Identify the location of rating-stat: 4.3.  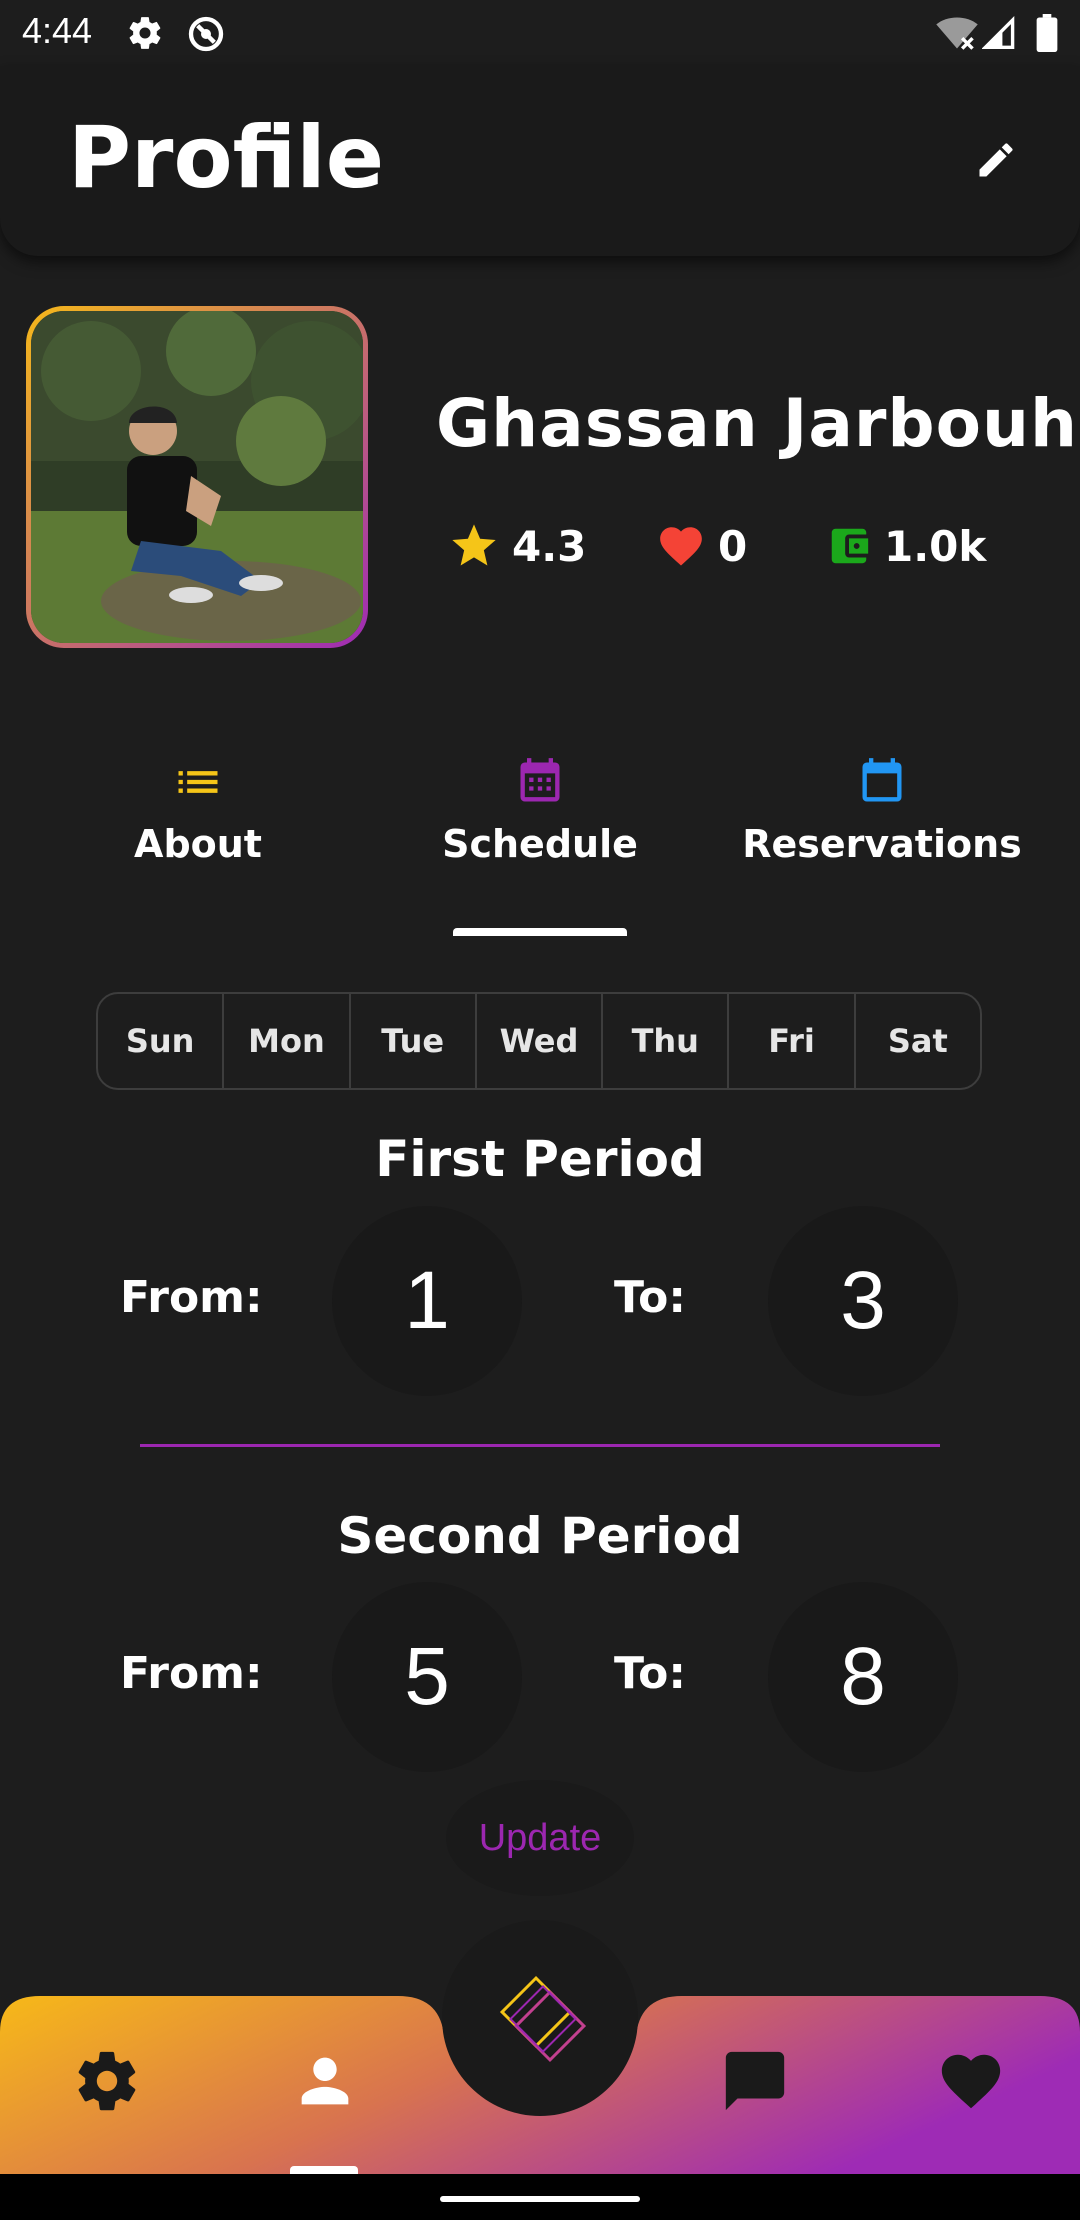
(517, 546).